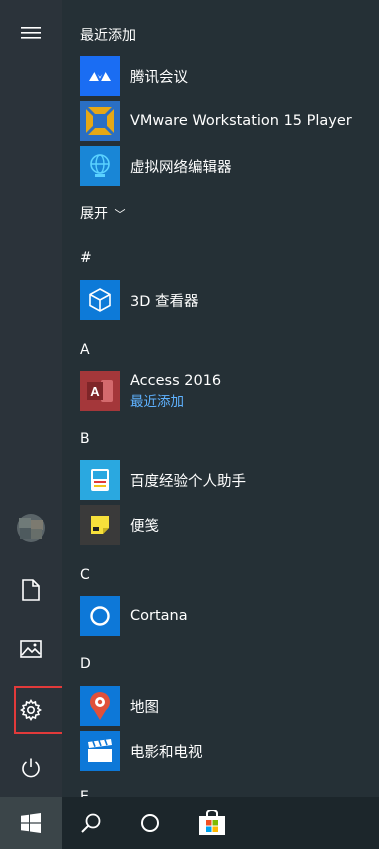  I want to click on app-item-vmware-player: VMware Workstation 15 Player, so click(225, 121).